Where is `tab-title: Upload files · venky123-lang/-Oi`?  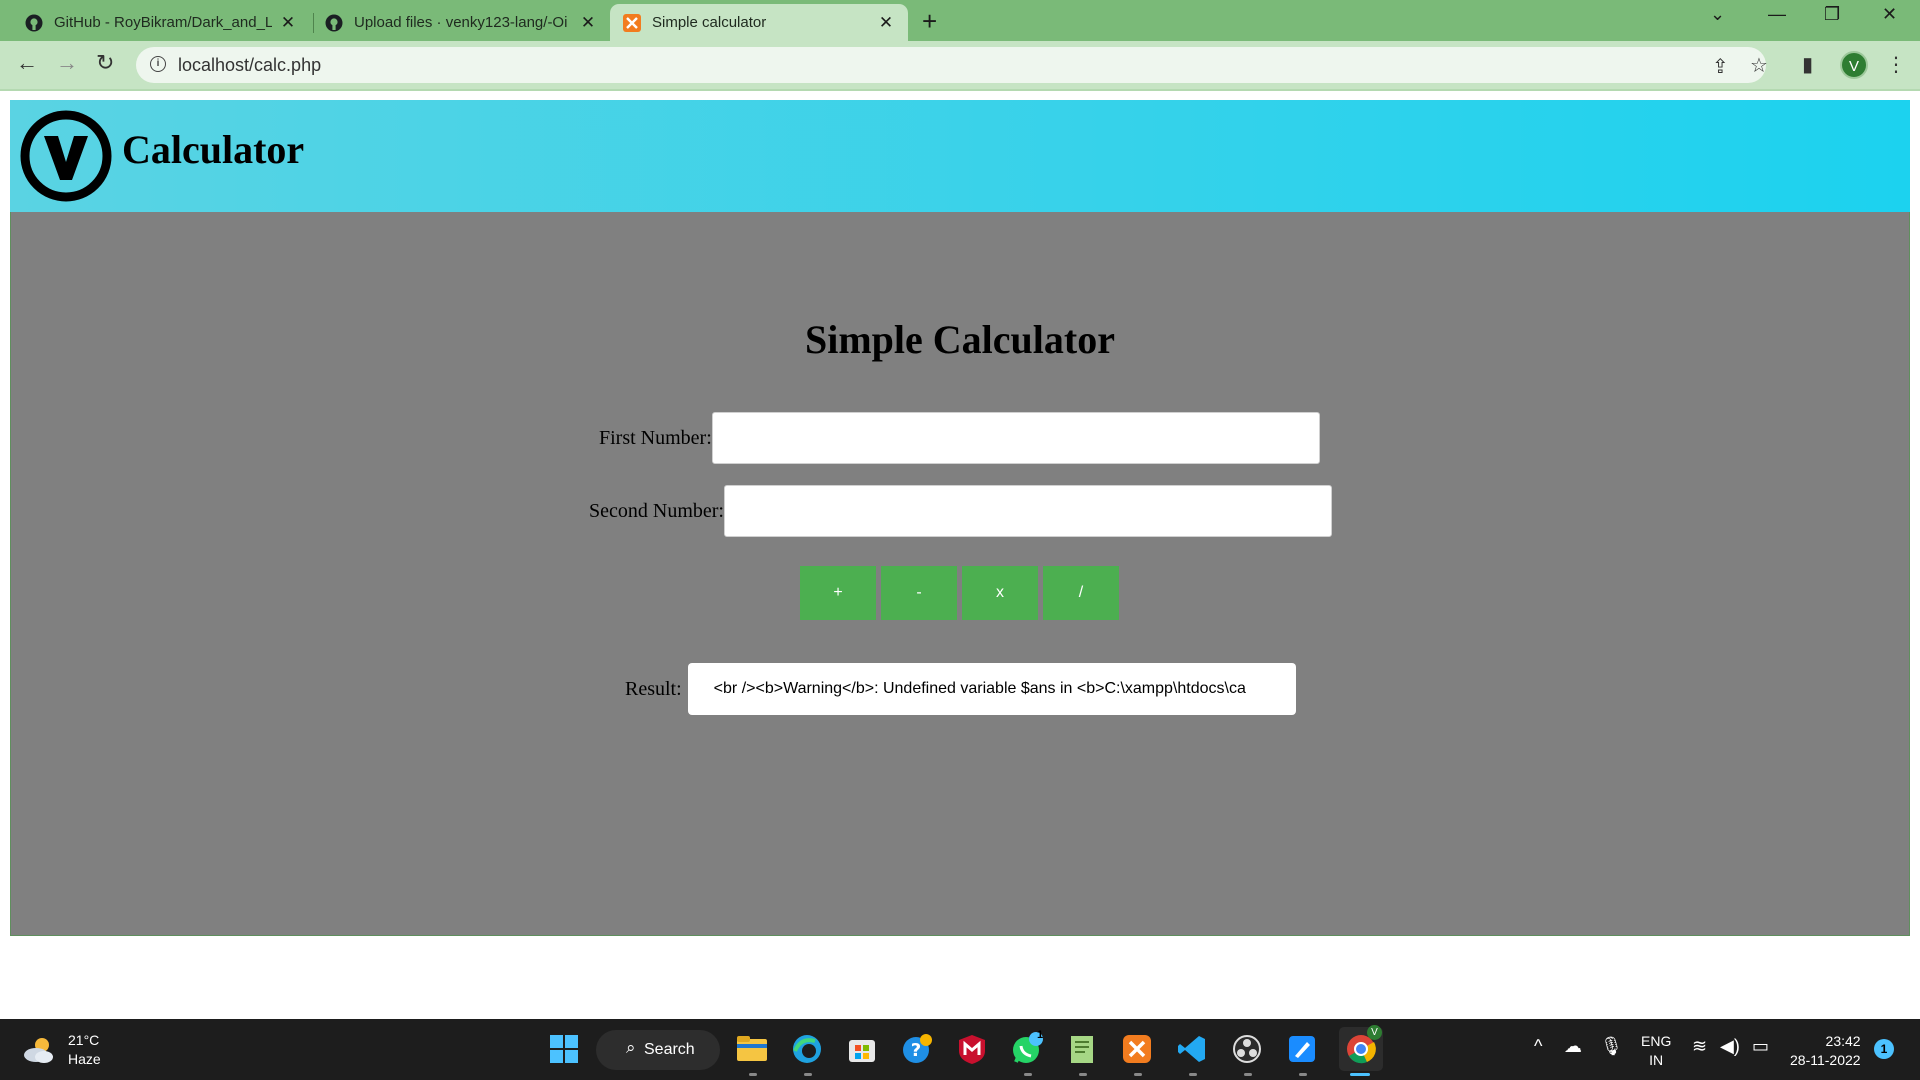 tab-title: Upload files · venky123-lang/-Oi is located at coordinates (461, 22).